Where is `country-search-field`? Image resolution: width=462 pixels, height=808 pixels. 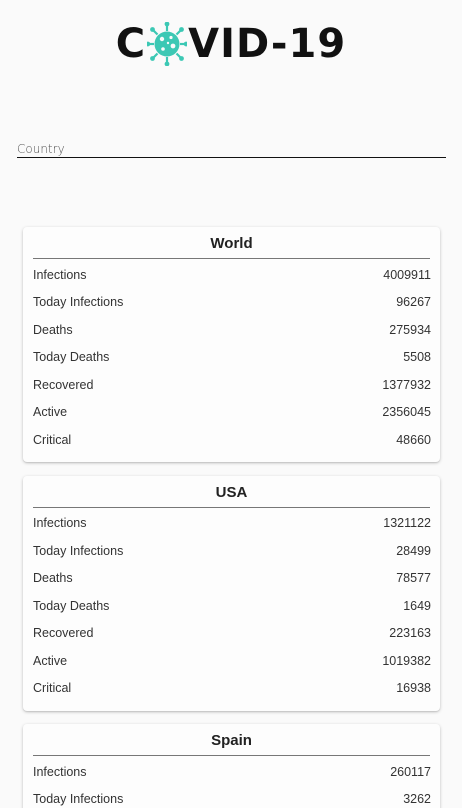
country-search-field is located at coordinates (231, 147).